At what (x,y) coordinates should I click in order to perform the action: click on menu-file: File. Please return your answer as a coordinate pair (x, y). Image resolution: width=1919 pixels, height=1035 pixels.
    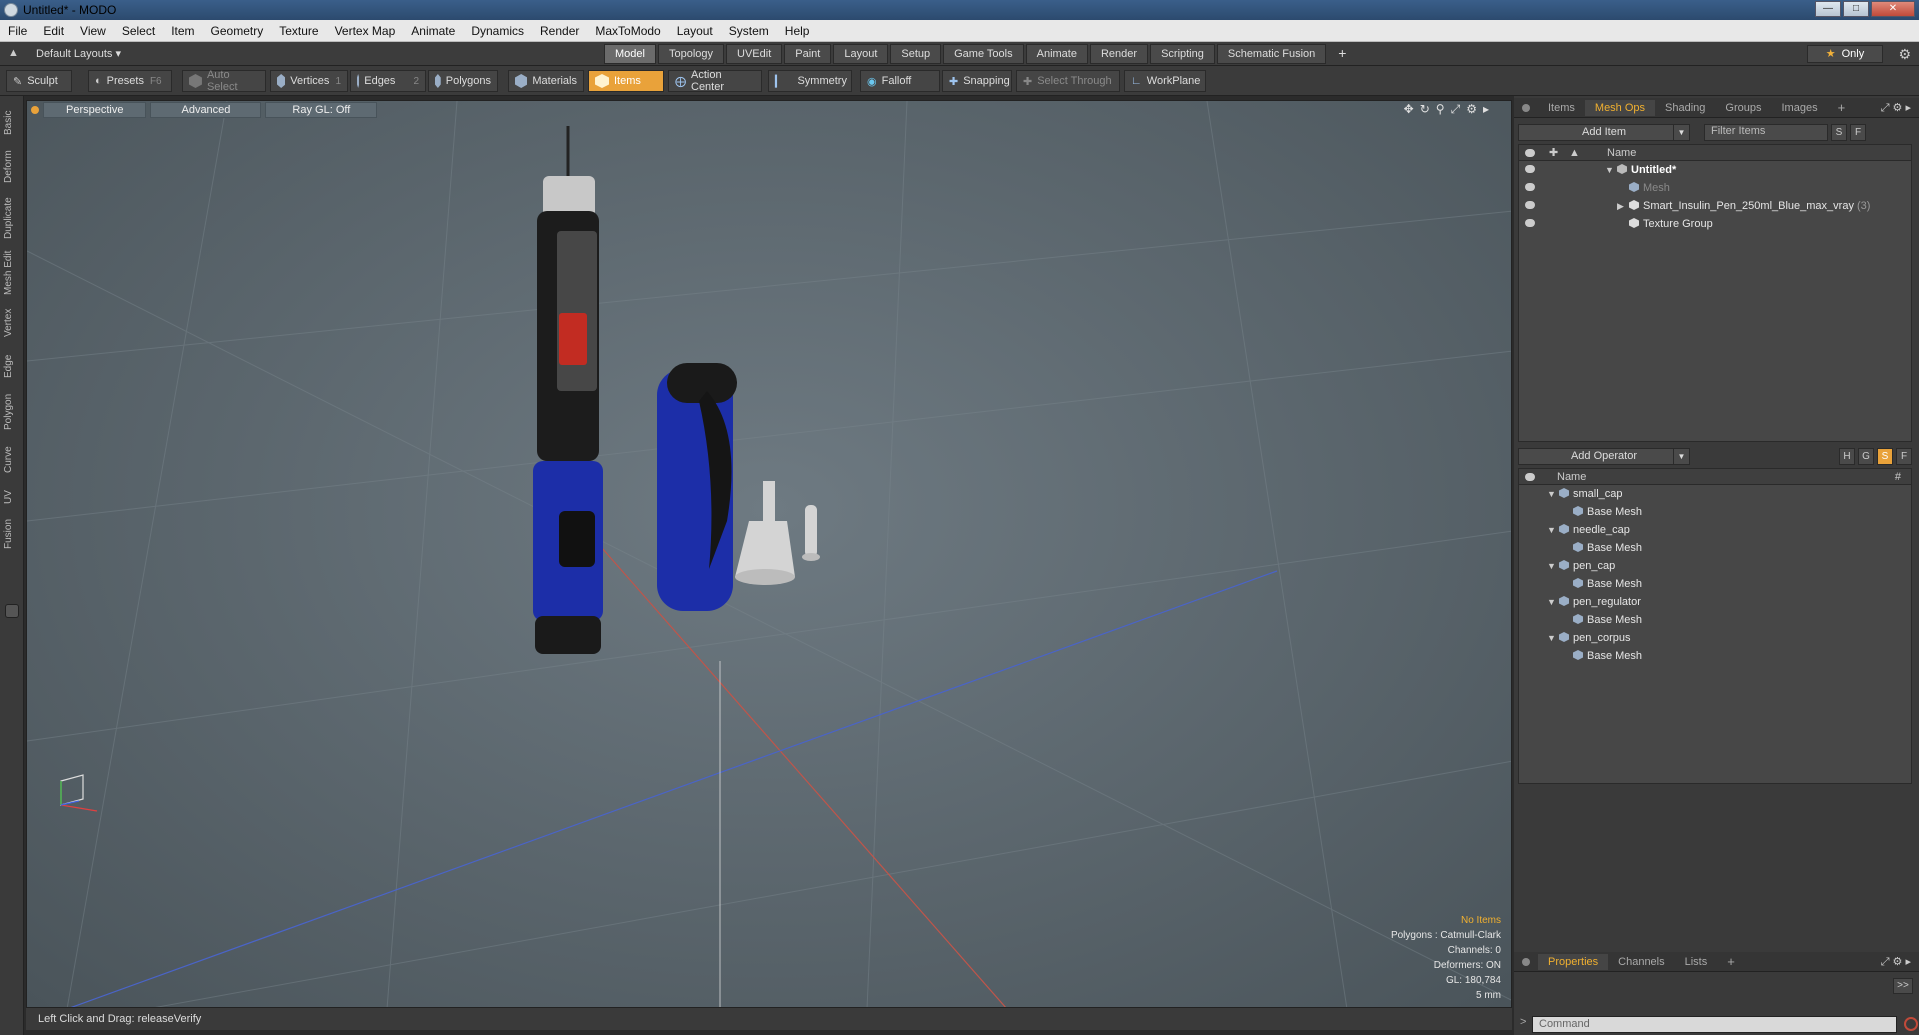
    Looking at the image, I should click on (17, 31).